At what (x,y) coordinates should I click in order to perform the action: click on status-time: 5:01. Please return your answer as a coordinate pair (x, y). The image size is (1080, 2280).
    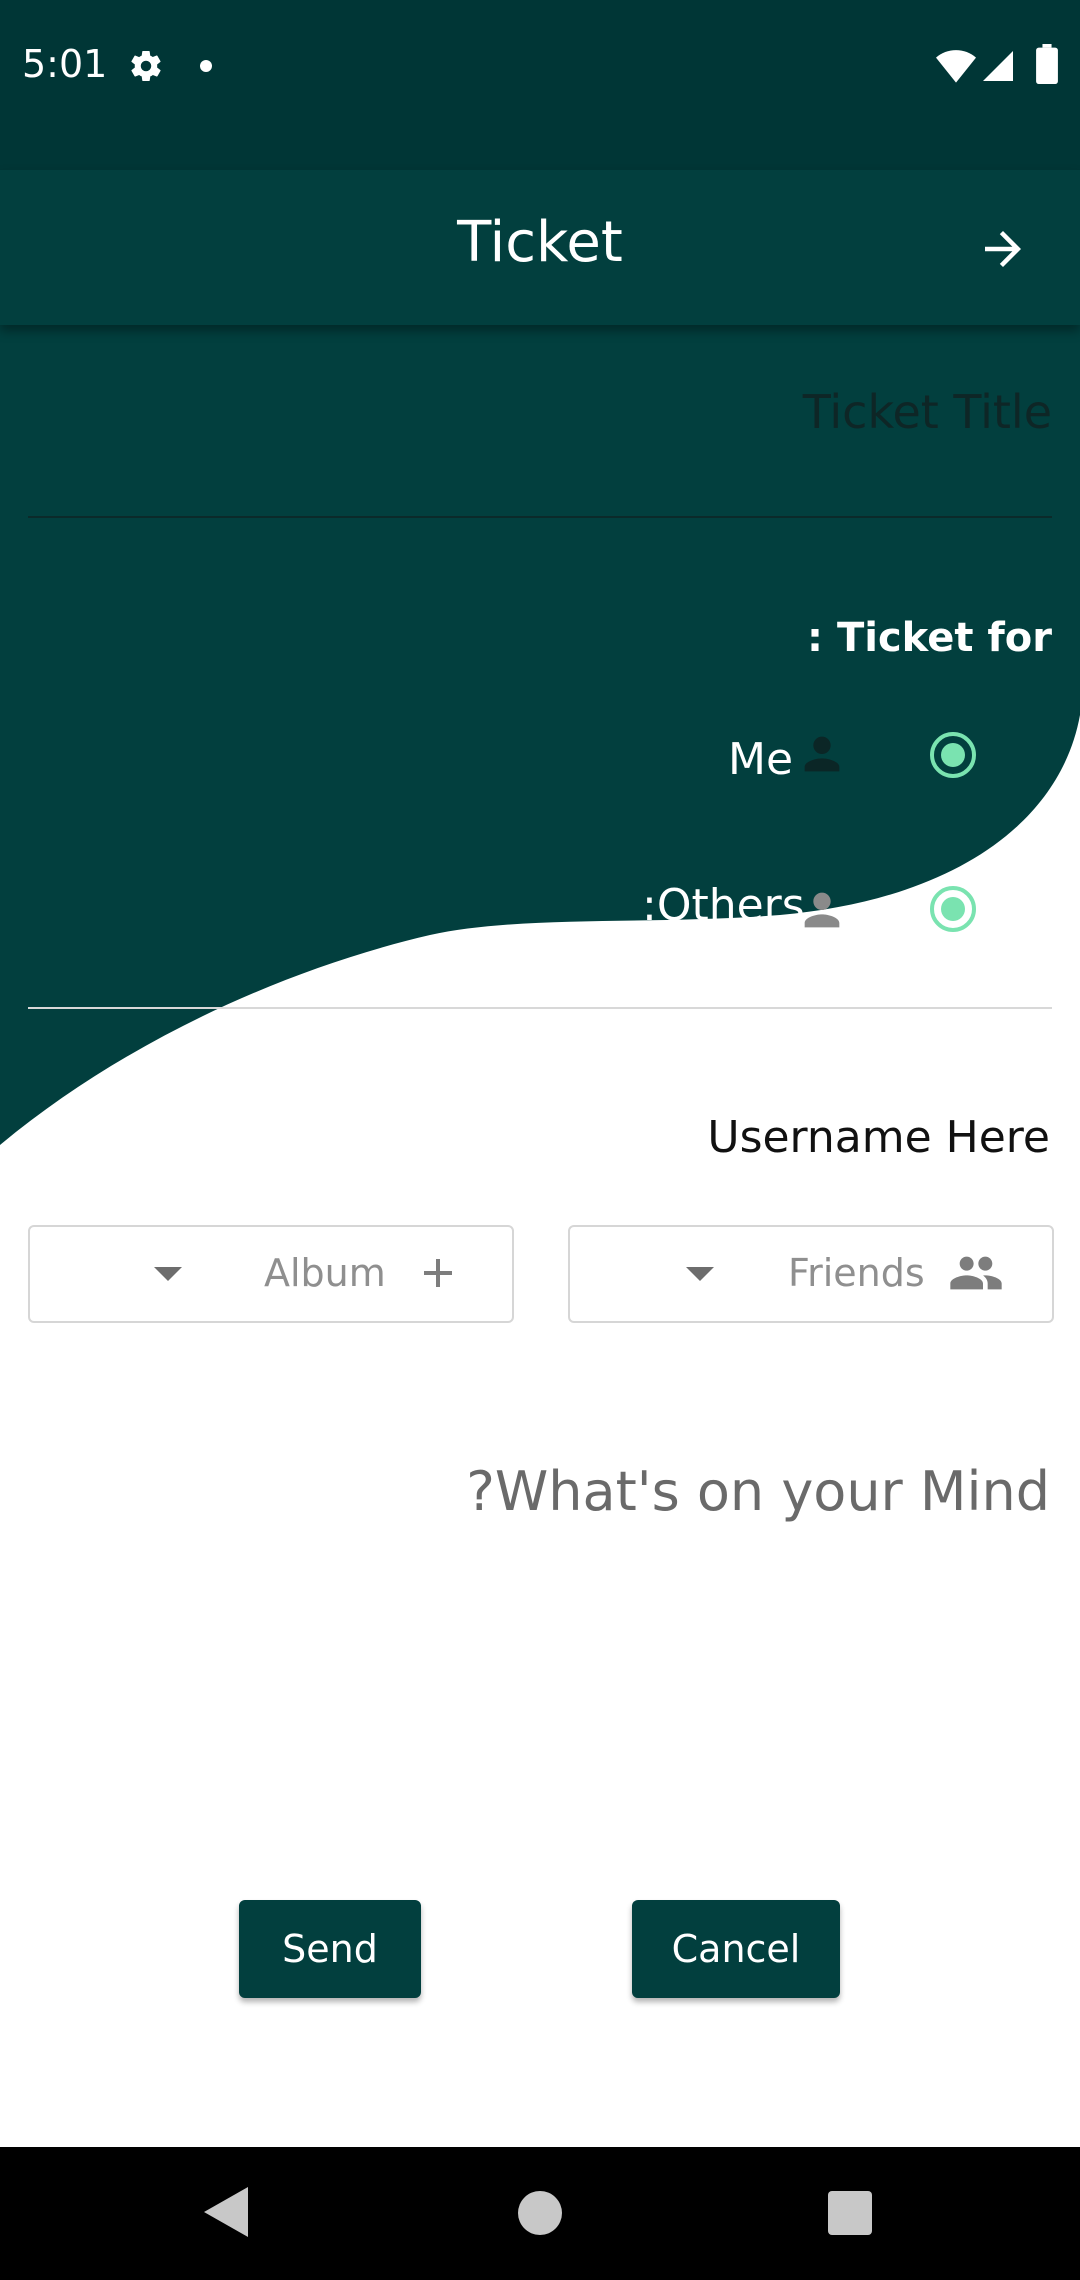
    Looking at the image, I should click on (65, 64).